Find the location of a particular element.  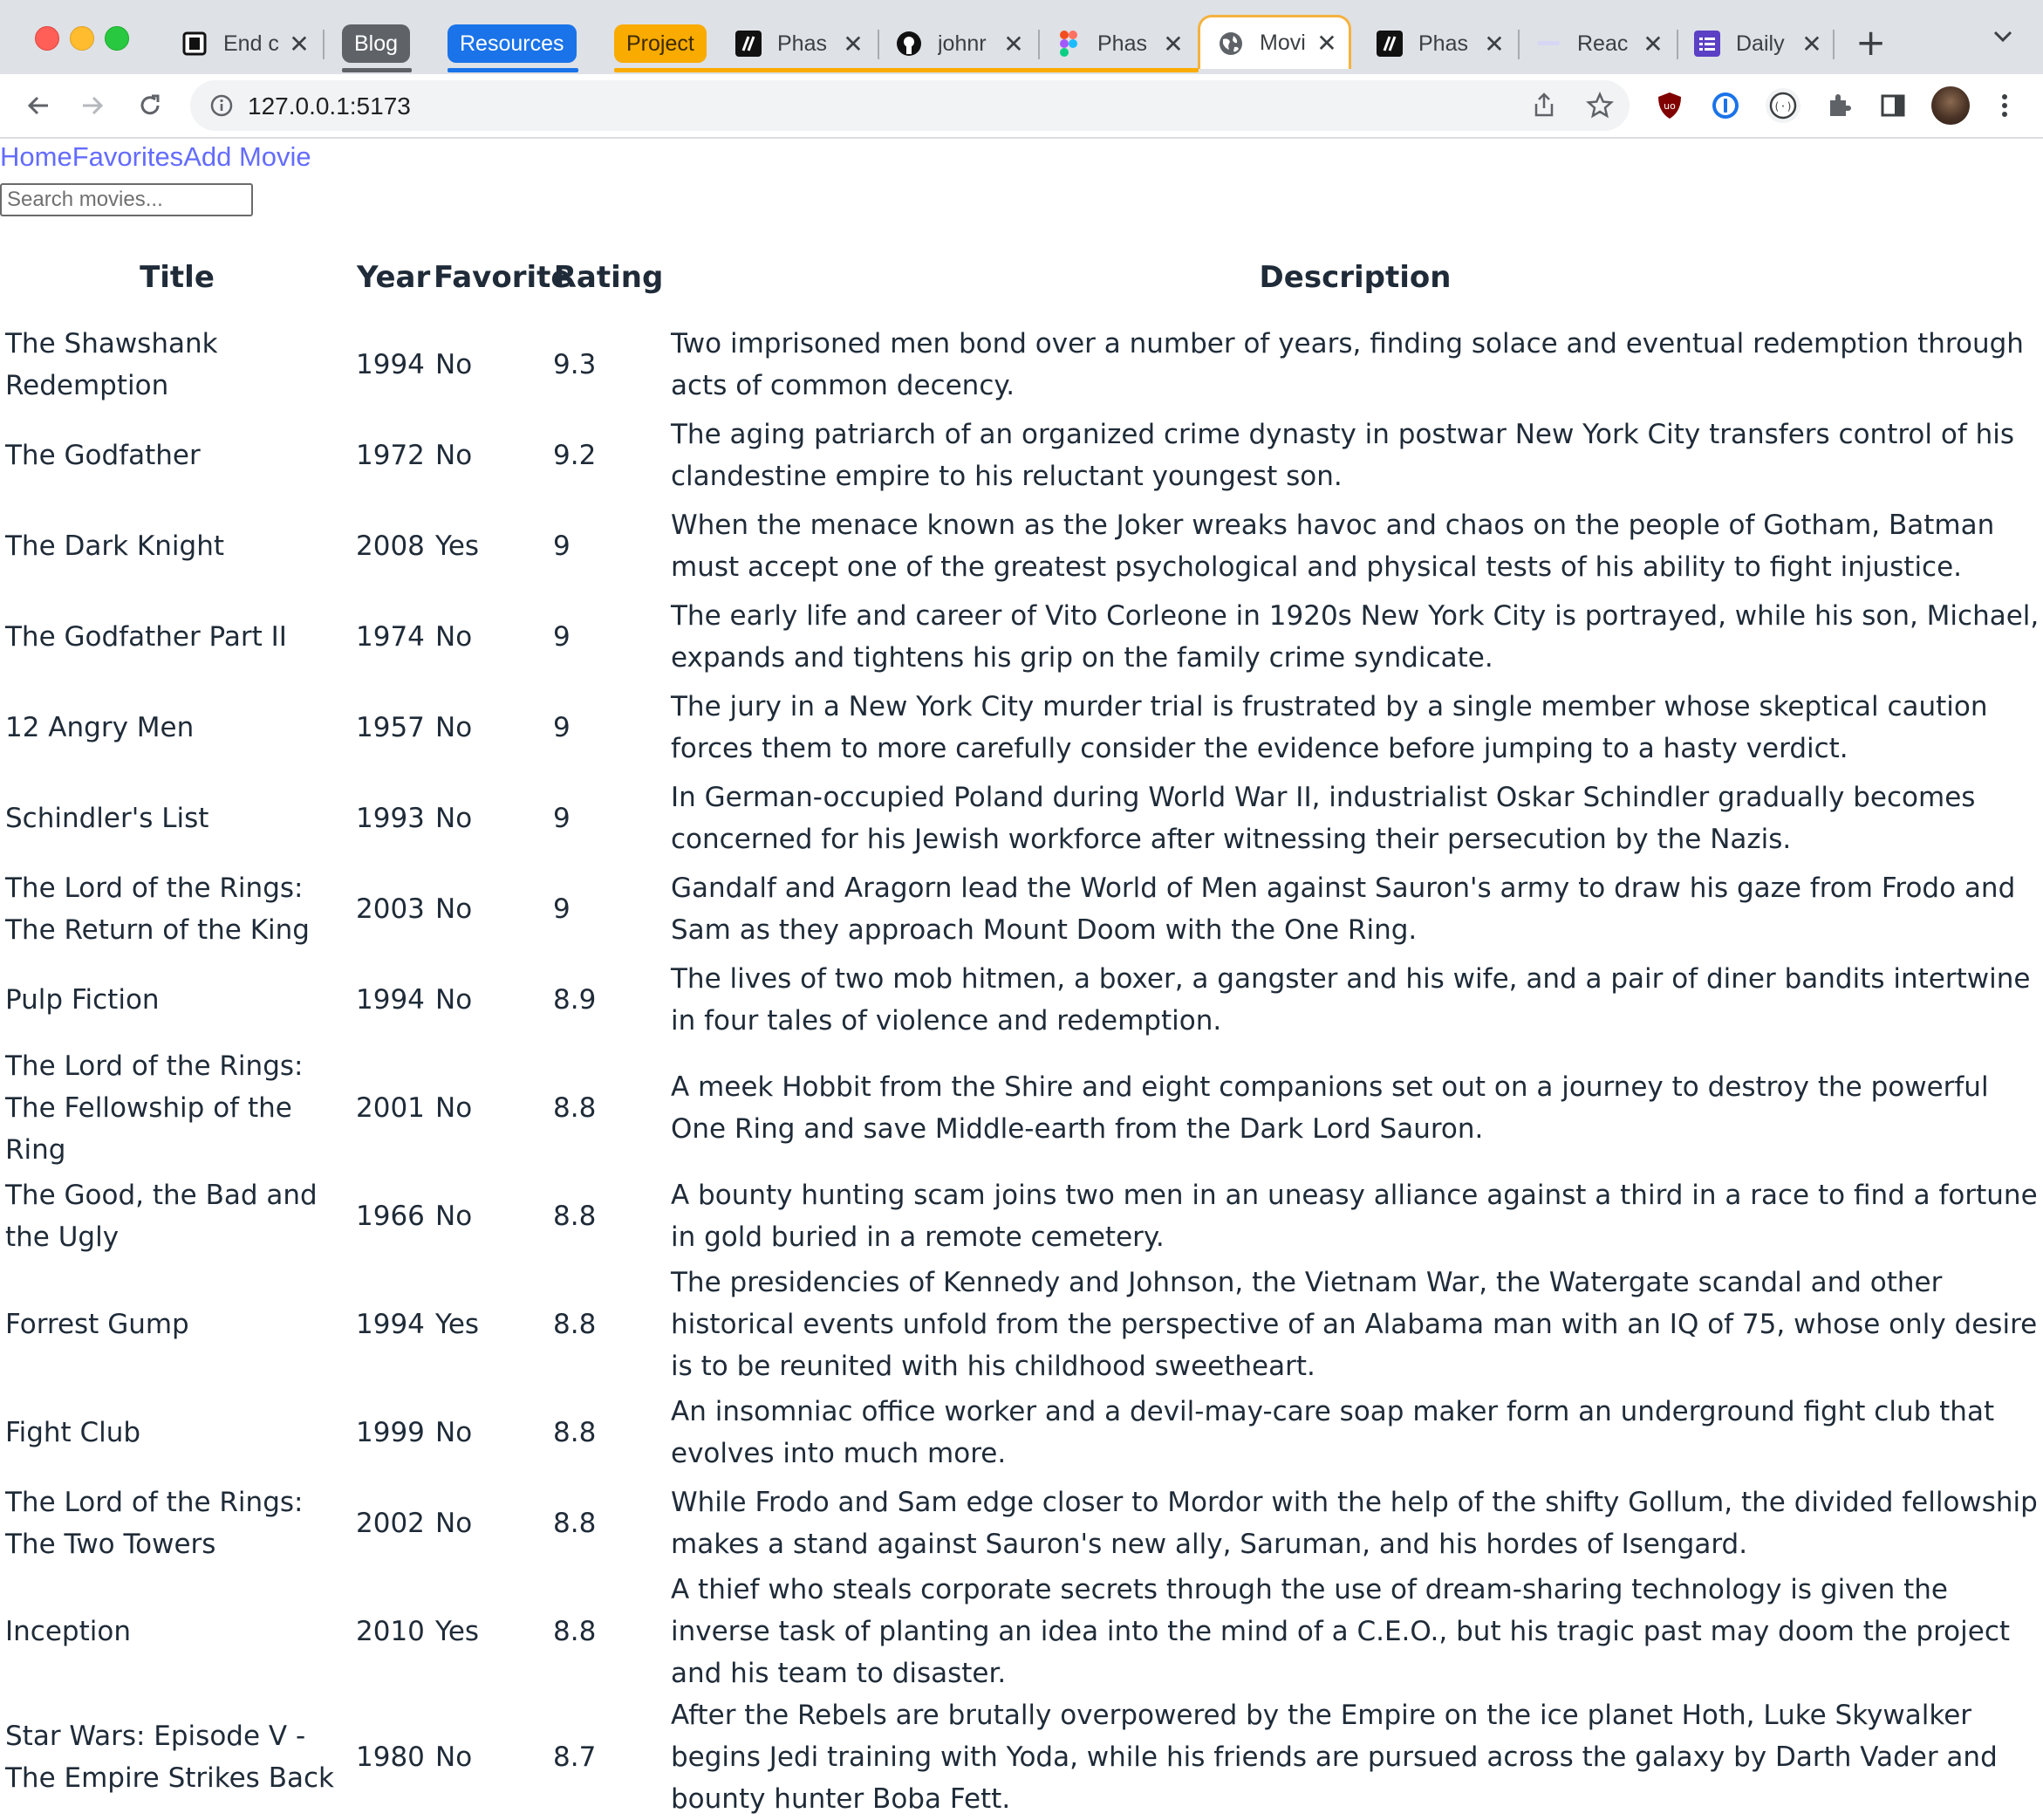

cell-title: The Godfather is located at coordinates (103, 455).